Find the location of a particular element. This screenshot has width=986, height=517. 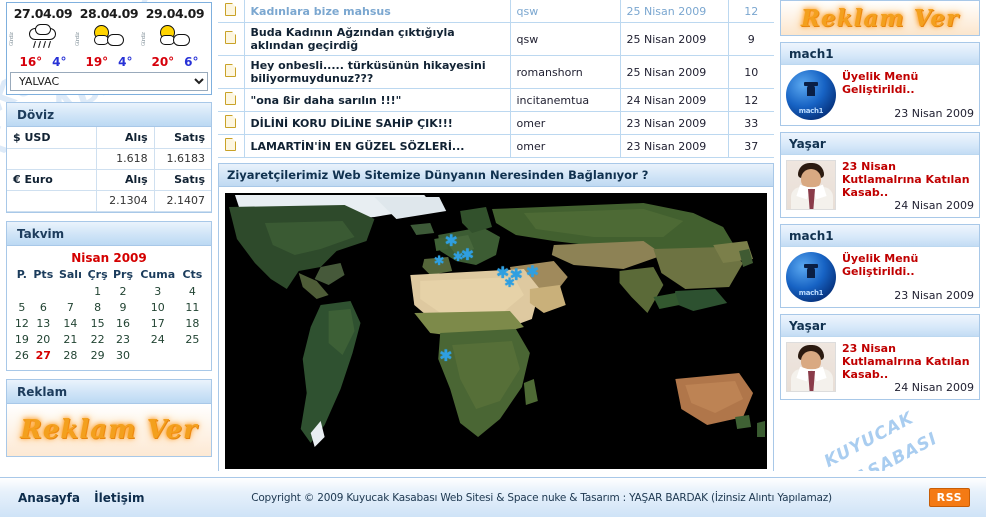

yasar-photo-avatar is located at coordinates (811, 367).